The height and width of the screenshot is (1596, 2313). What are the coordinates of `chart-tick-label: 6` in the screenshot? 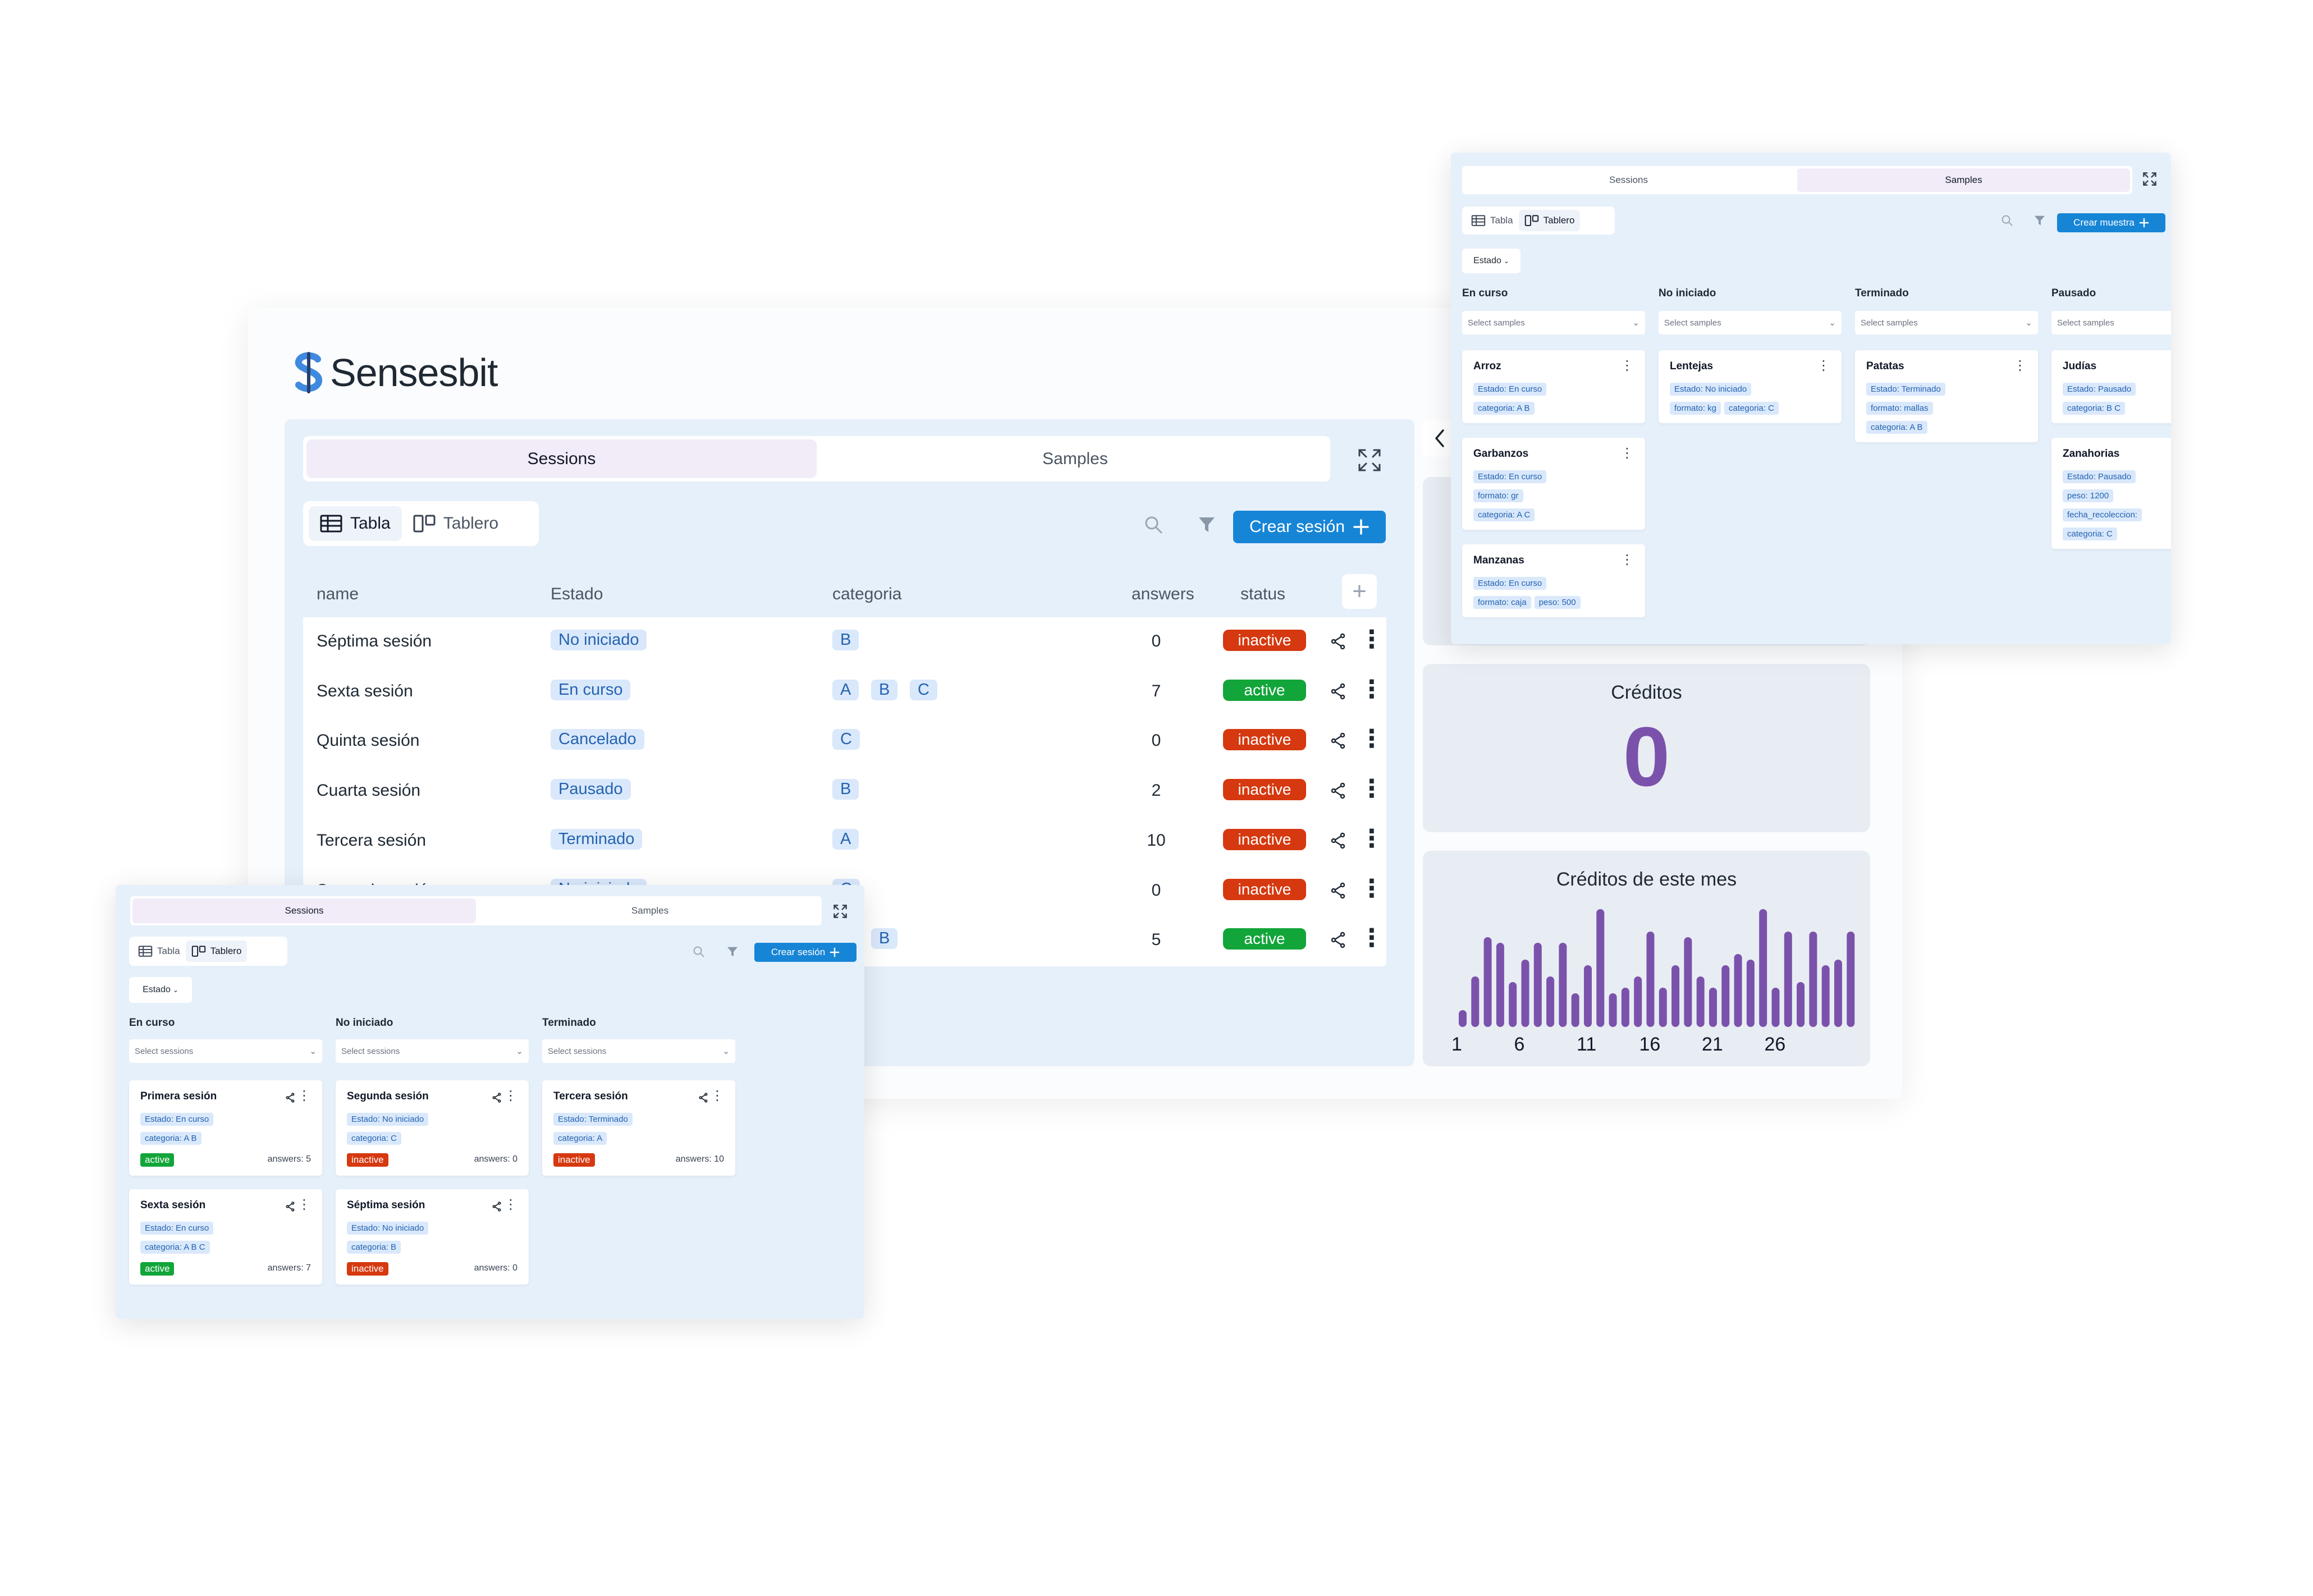 It's located at (1519, 1044).